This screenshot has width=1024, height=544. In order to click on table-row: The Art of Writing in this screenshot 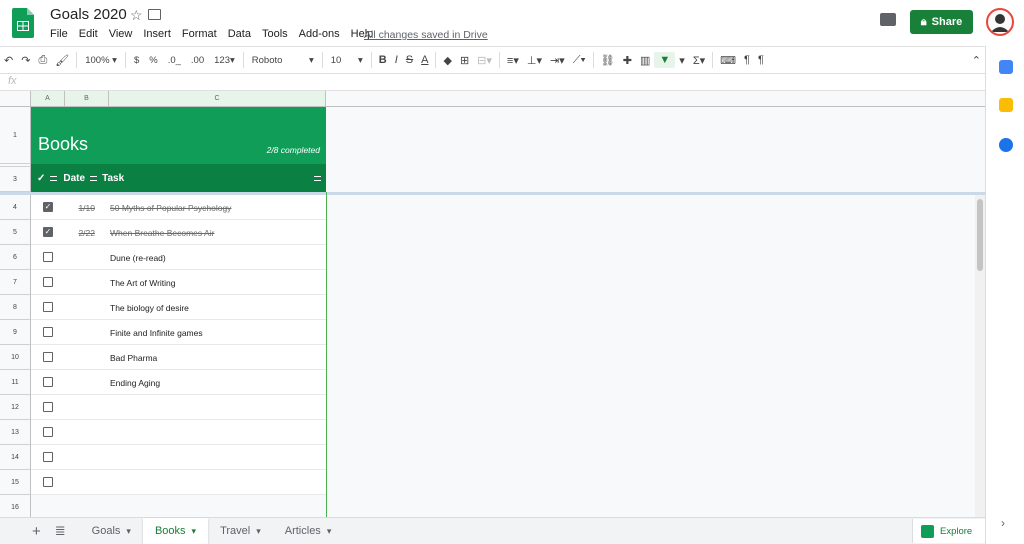, I will do `click(178, 282)`.